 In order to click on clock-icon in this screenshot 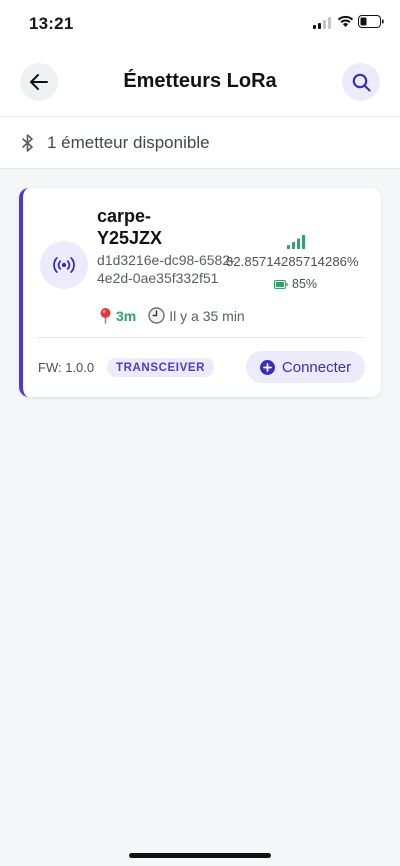, I will do `click(156, 315)`.